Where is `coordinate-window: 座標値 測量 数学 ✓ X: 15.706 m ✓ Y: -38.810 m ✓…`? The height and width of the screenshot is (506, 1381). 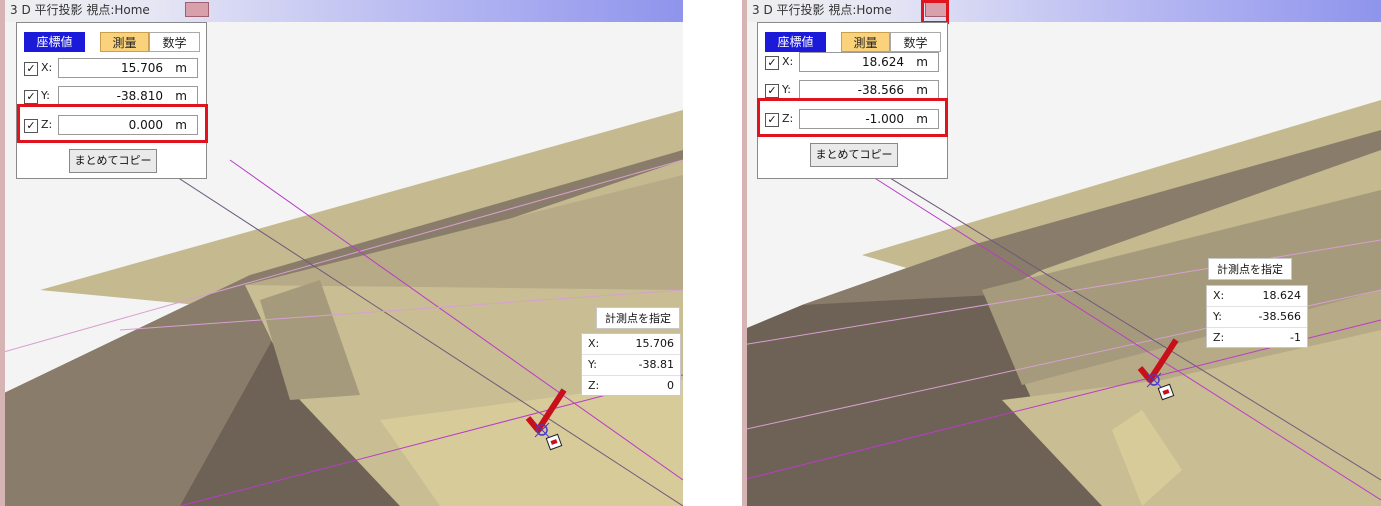
coordinate-window: 座標値 測量 数学 ✓ X: 15.706 m ✓ Y: -38.810 m ✓… is located at coordinates (111, 100).